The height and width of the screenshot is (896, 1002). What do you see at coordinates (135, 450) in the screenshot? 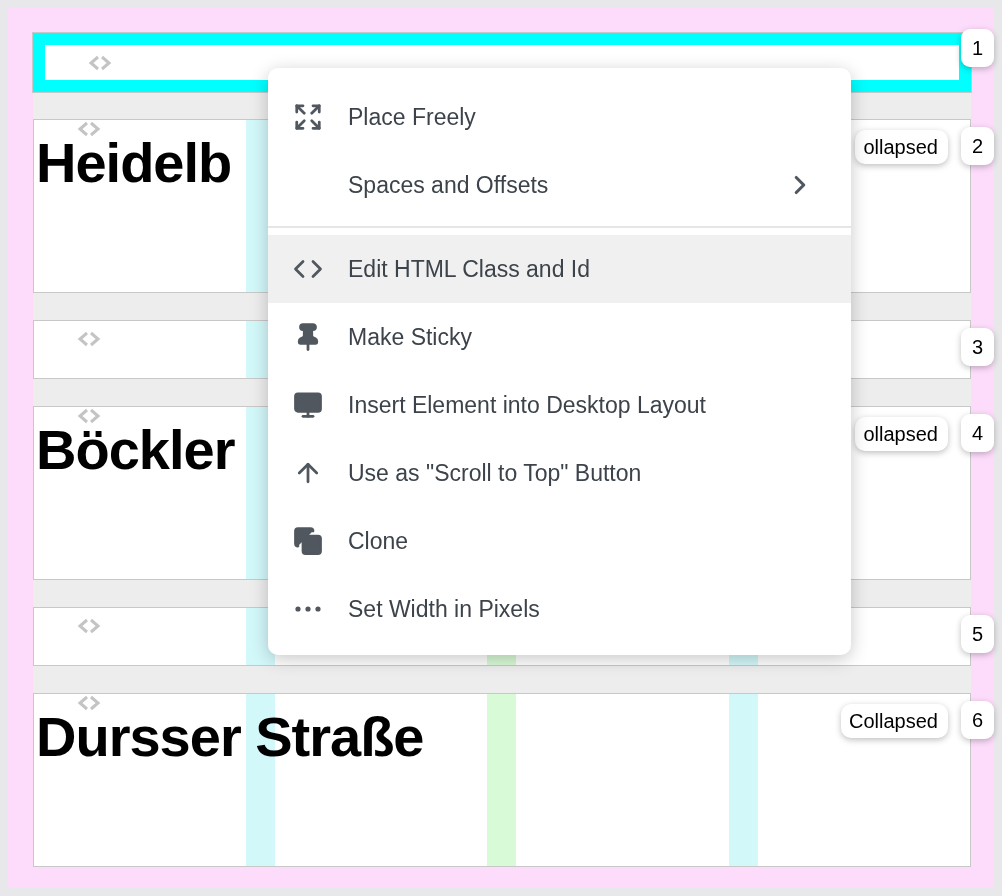
I see `section-heading: Böckler` at bounding box center [135, 450].